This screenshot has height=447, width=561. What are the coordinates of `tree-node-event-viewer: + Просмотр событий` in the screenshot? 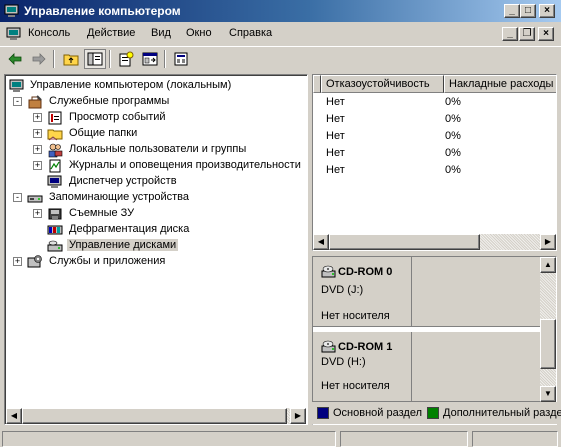 It's located at (155, 118).